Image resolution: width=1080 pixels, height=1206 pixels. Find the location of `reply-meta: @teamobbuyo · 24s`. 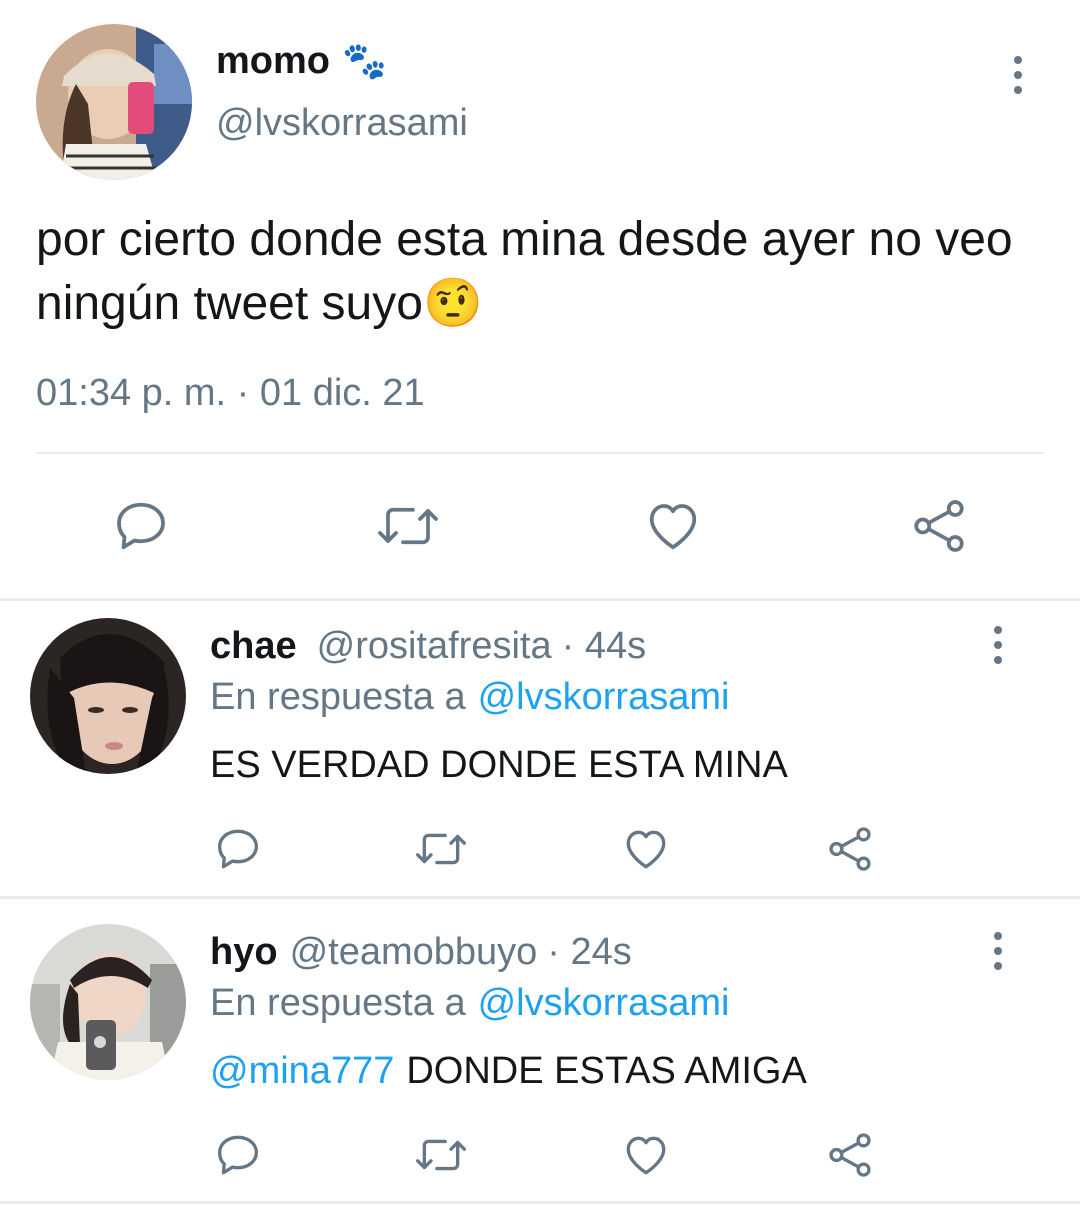

reply-meta: @teamobbuyo · 24s is located at coordinates (461, 952).